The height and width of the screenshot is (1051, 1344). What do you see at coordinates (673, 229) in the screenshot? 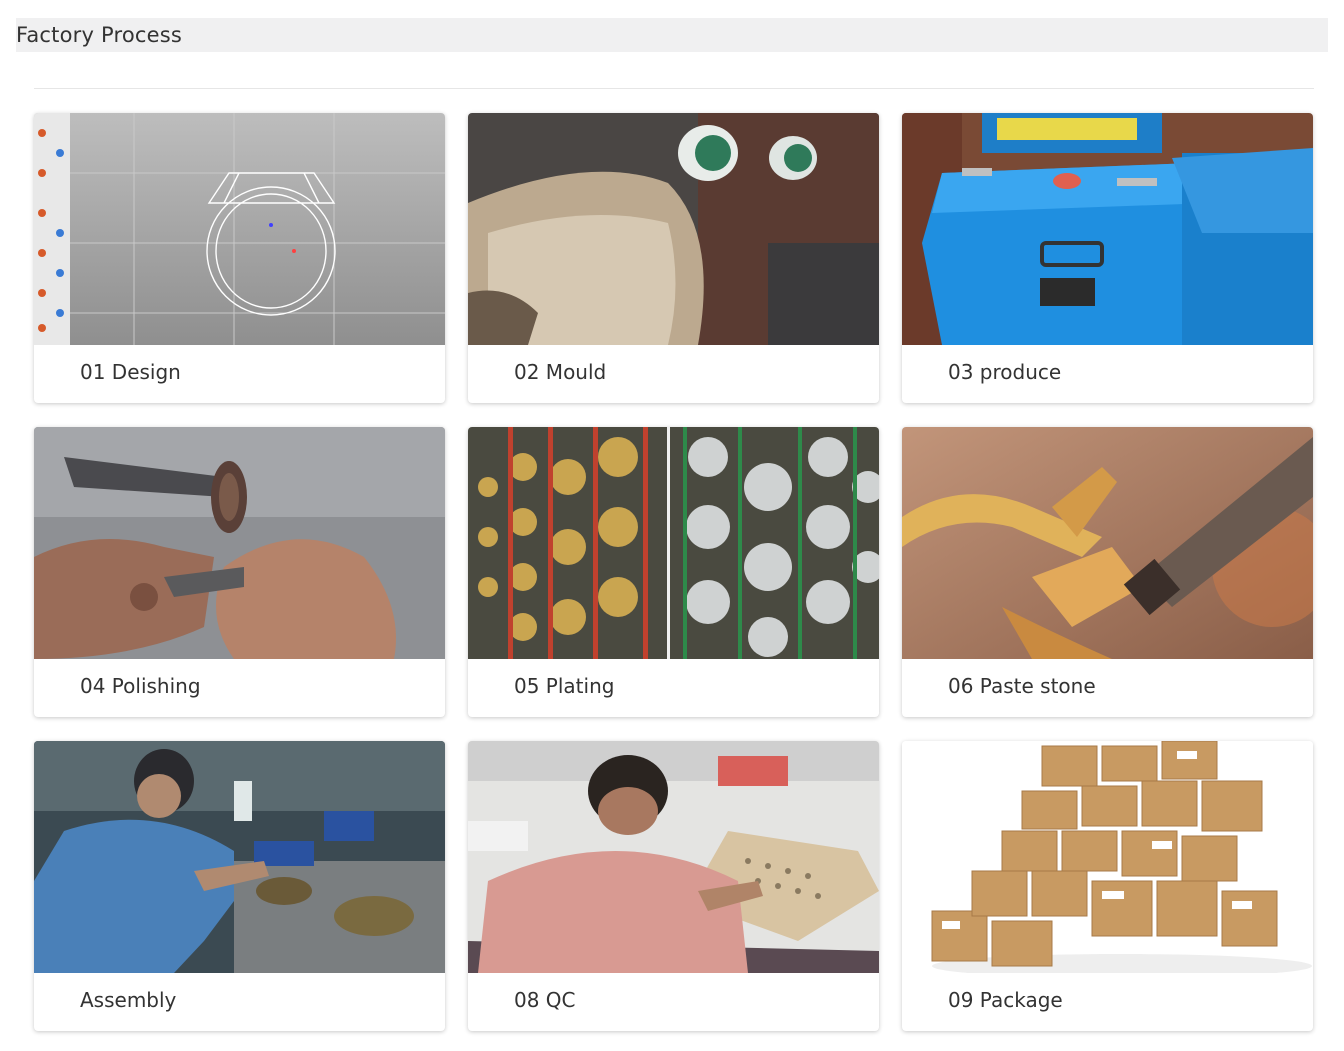
I see `mould-press-photo` at bounding box center [673, 229].